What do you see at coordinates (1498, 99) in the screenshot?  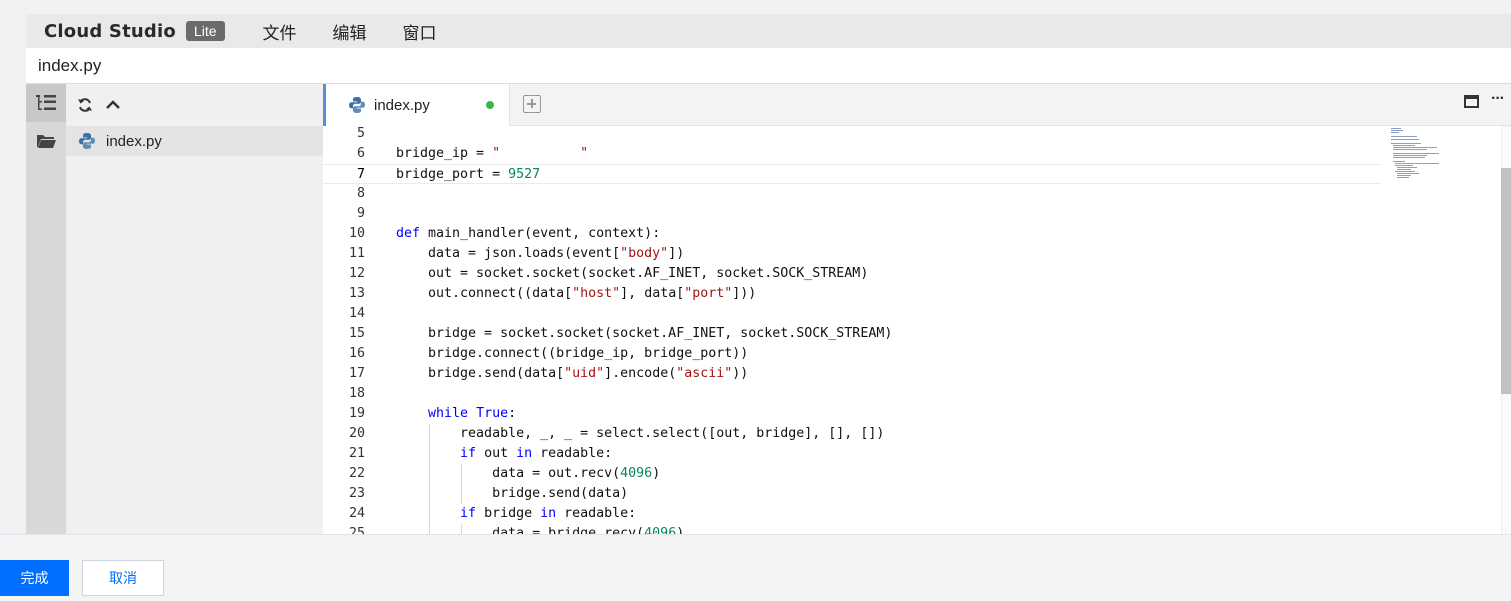 I see `more-icon: ···` at bounding box center [1498, 99].